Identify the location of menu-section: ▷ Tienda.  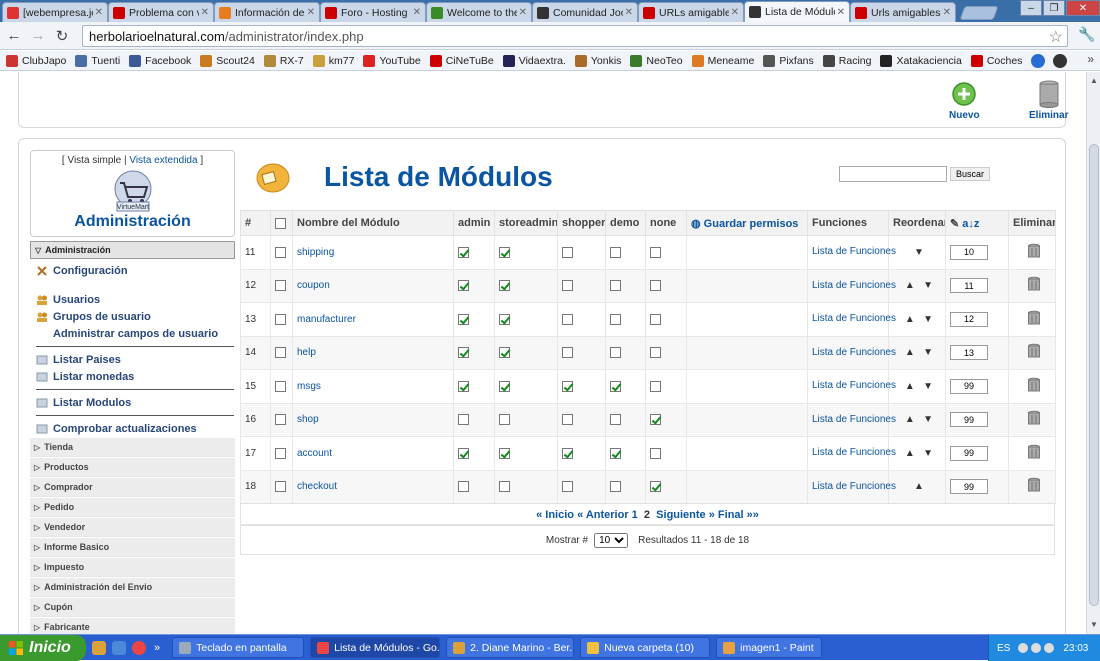
(132, 447).